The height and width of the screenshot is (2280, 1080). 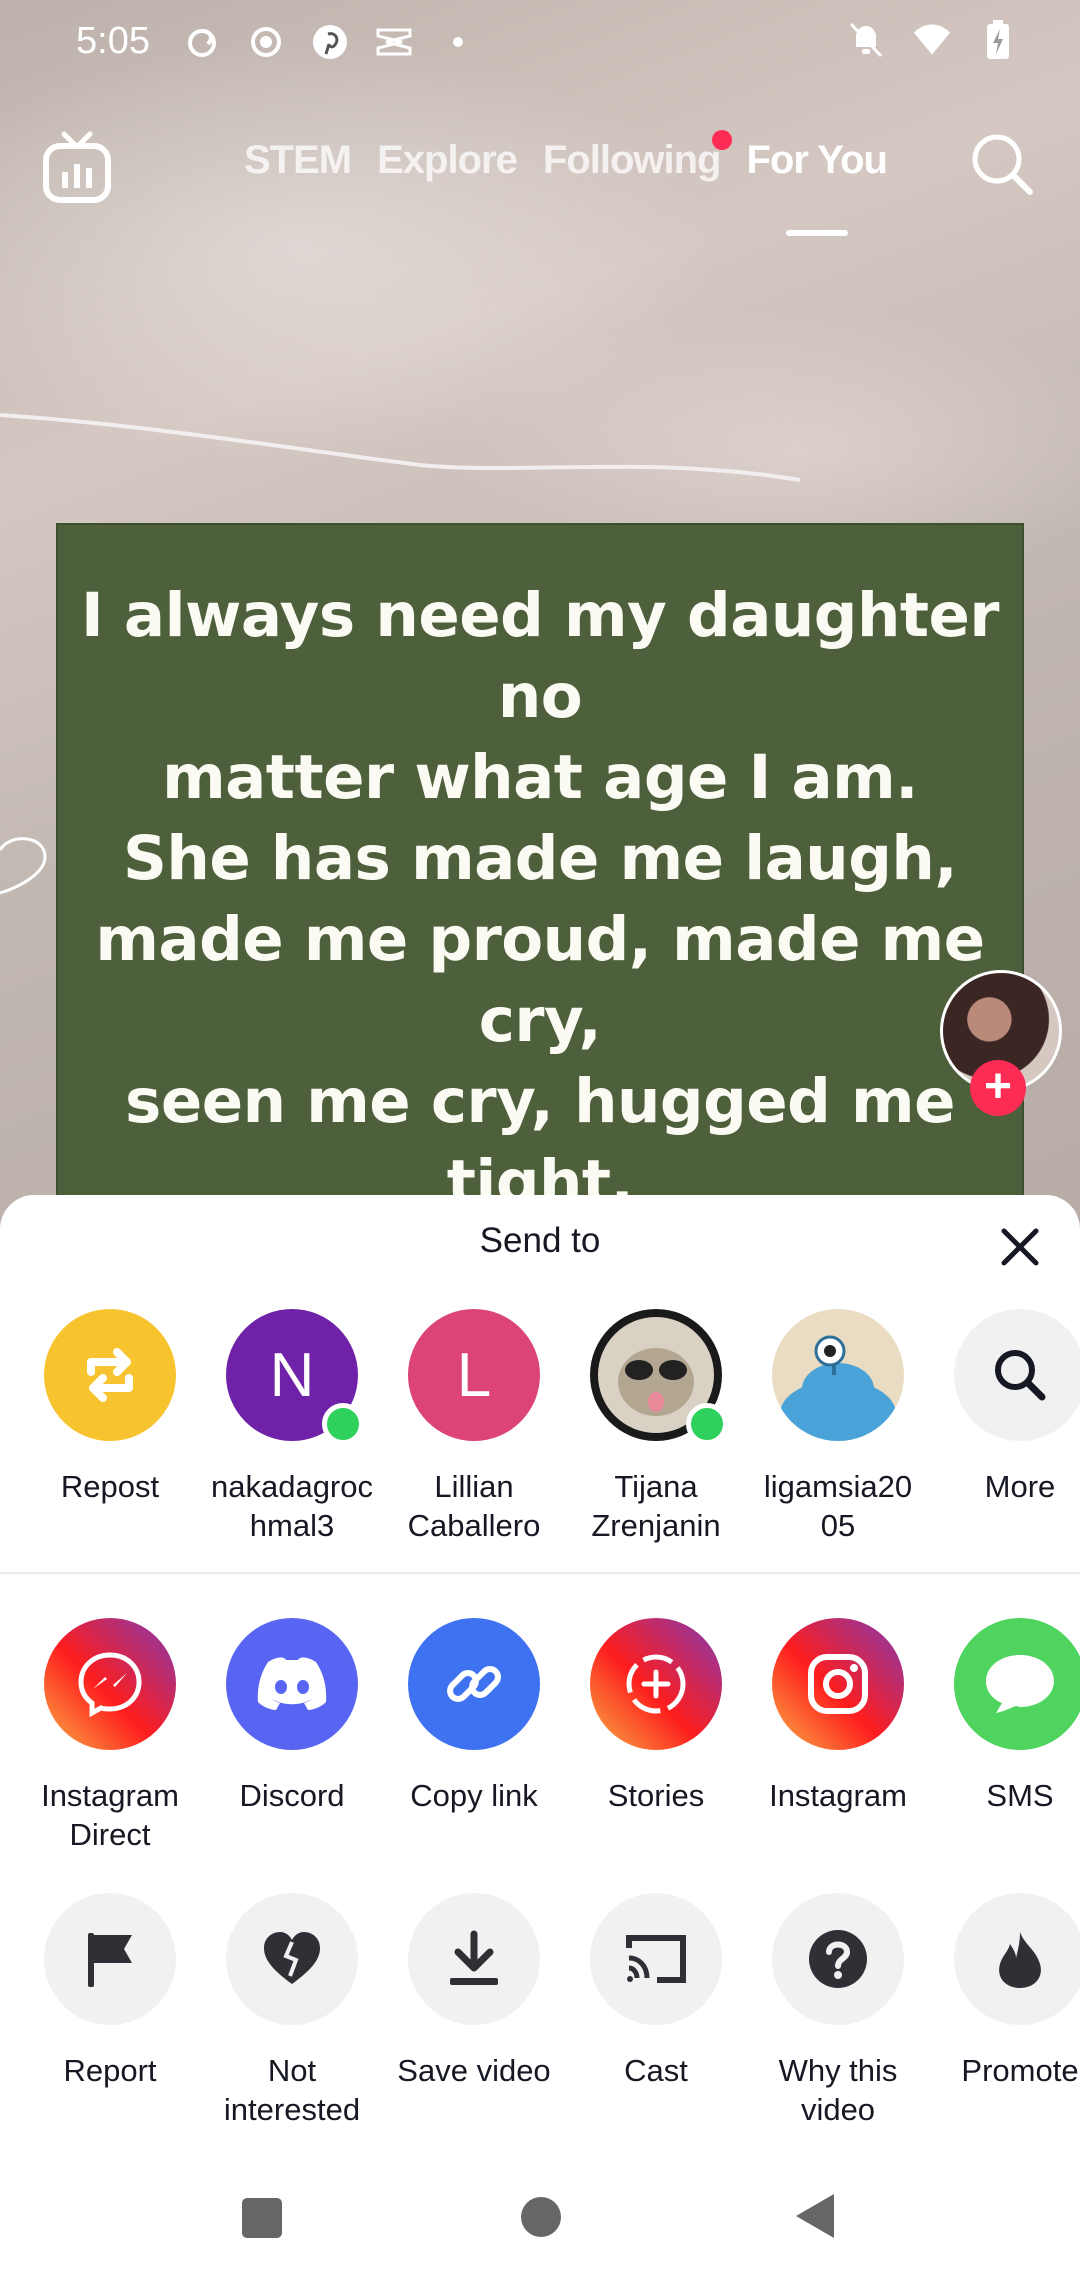 I want to click on share-label: Instagram Direct, so click(x=110, y=1815).